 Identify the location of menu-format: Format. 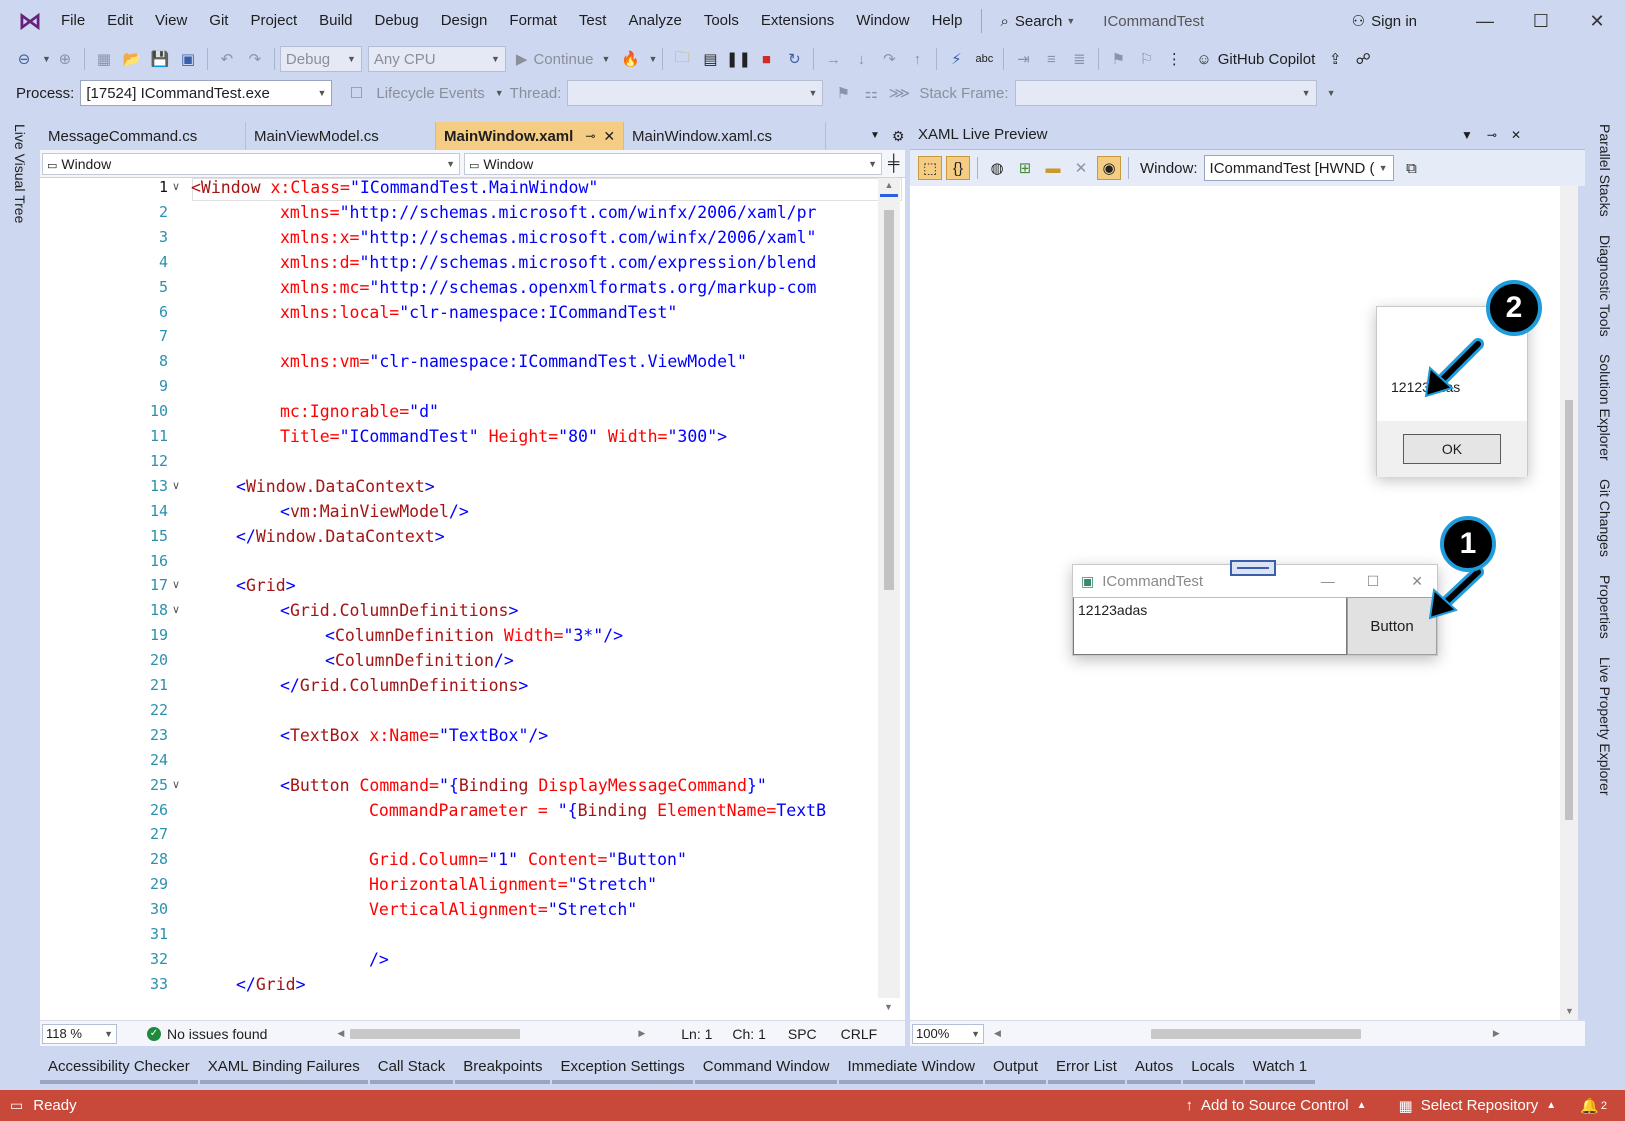
(533, 21).